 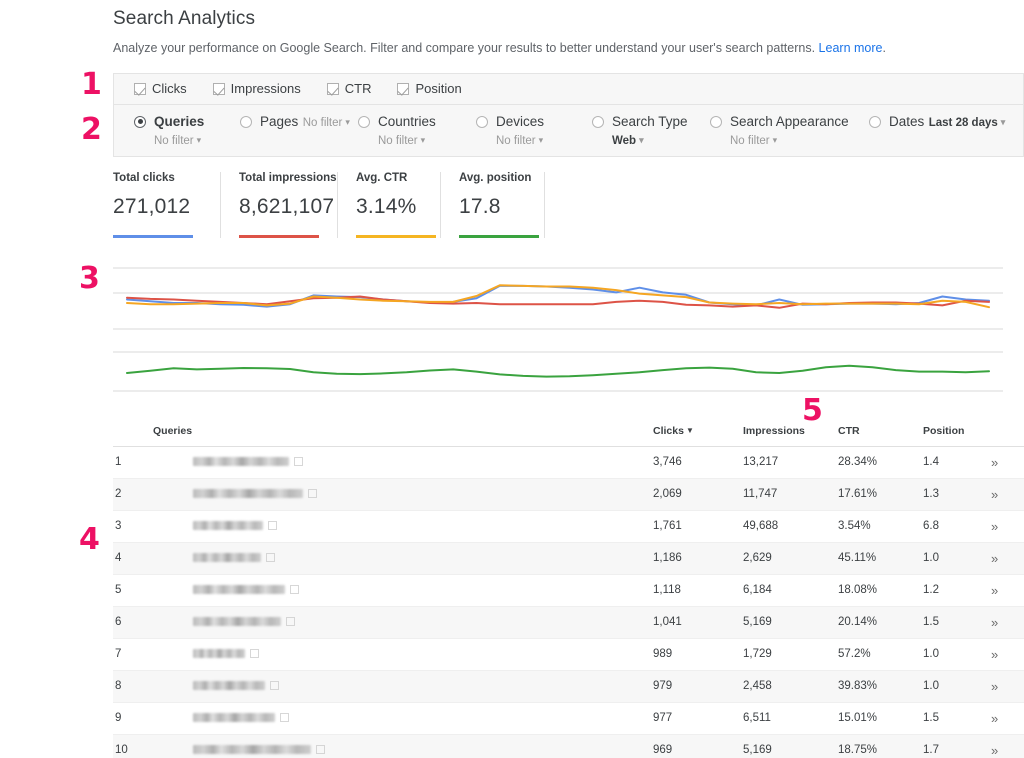 I want to click on row-clicks: 977, so click(x=698, y=718).